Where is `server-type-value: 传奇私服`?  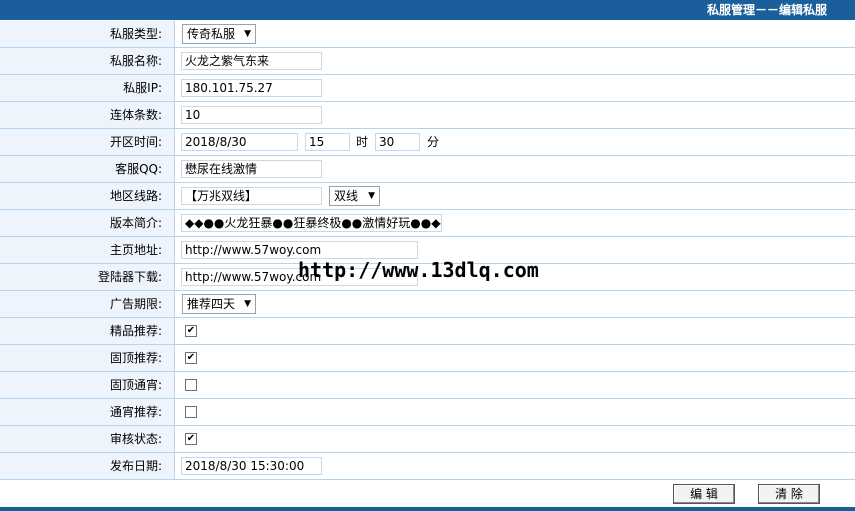 server-type-value: 传奇私服 is located at coordinates (211, 34).